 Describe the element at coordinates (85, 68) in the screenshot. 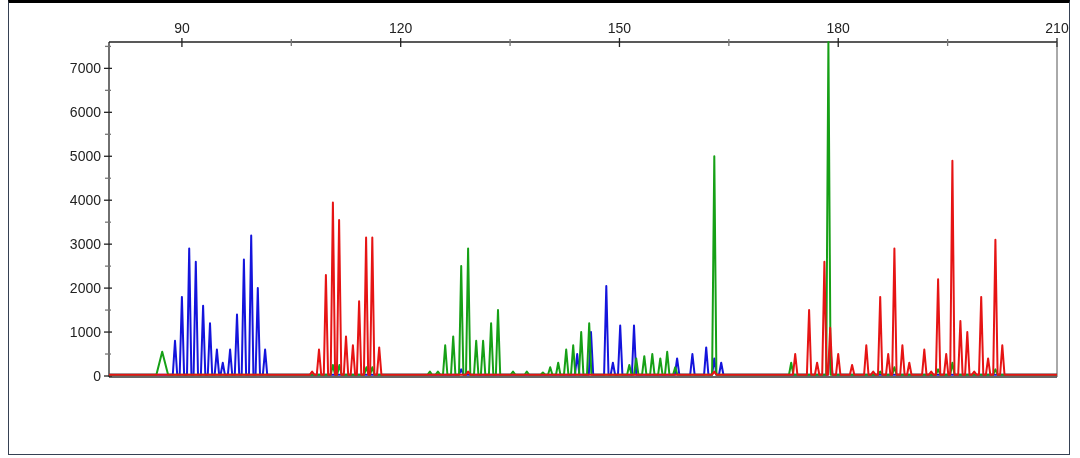

I see `y-tick-label: 7000` at that location.